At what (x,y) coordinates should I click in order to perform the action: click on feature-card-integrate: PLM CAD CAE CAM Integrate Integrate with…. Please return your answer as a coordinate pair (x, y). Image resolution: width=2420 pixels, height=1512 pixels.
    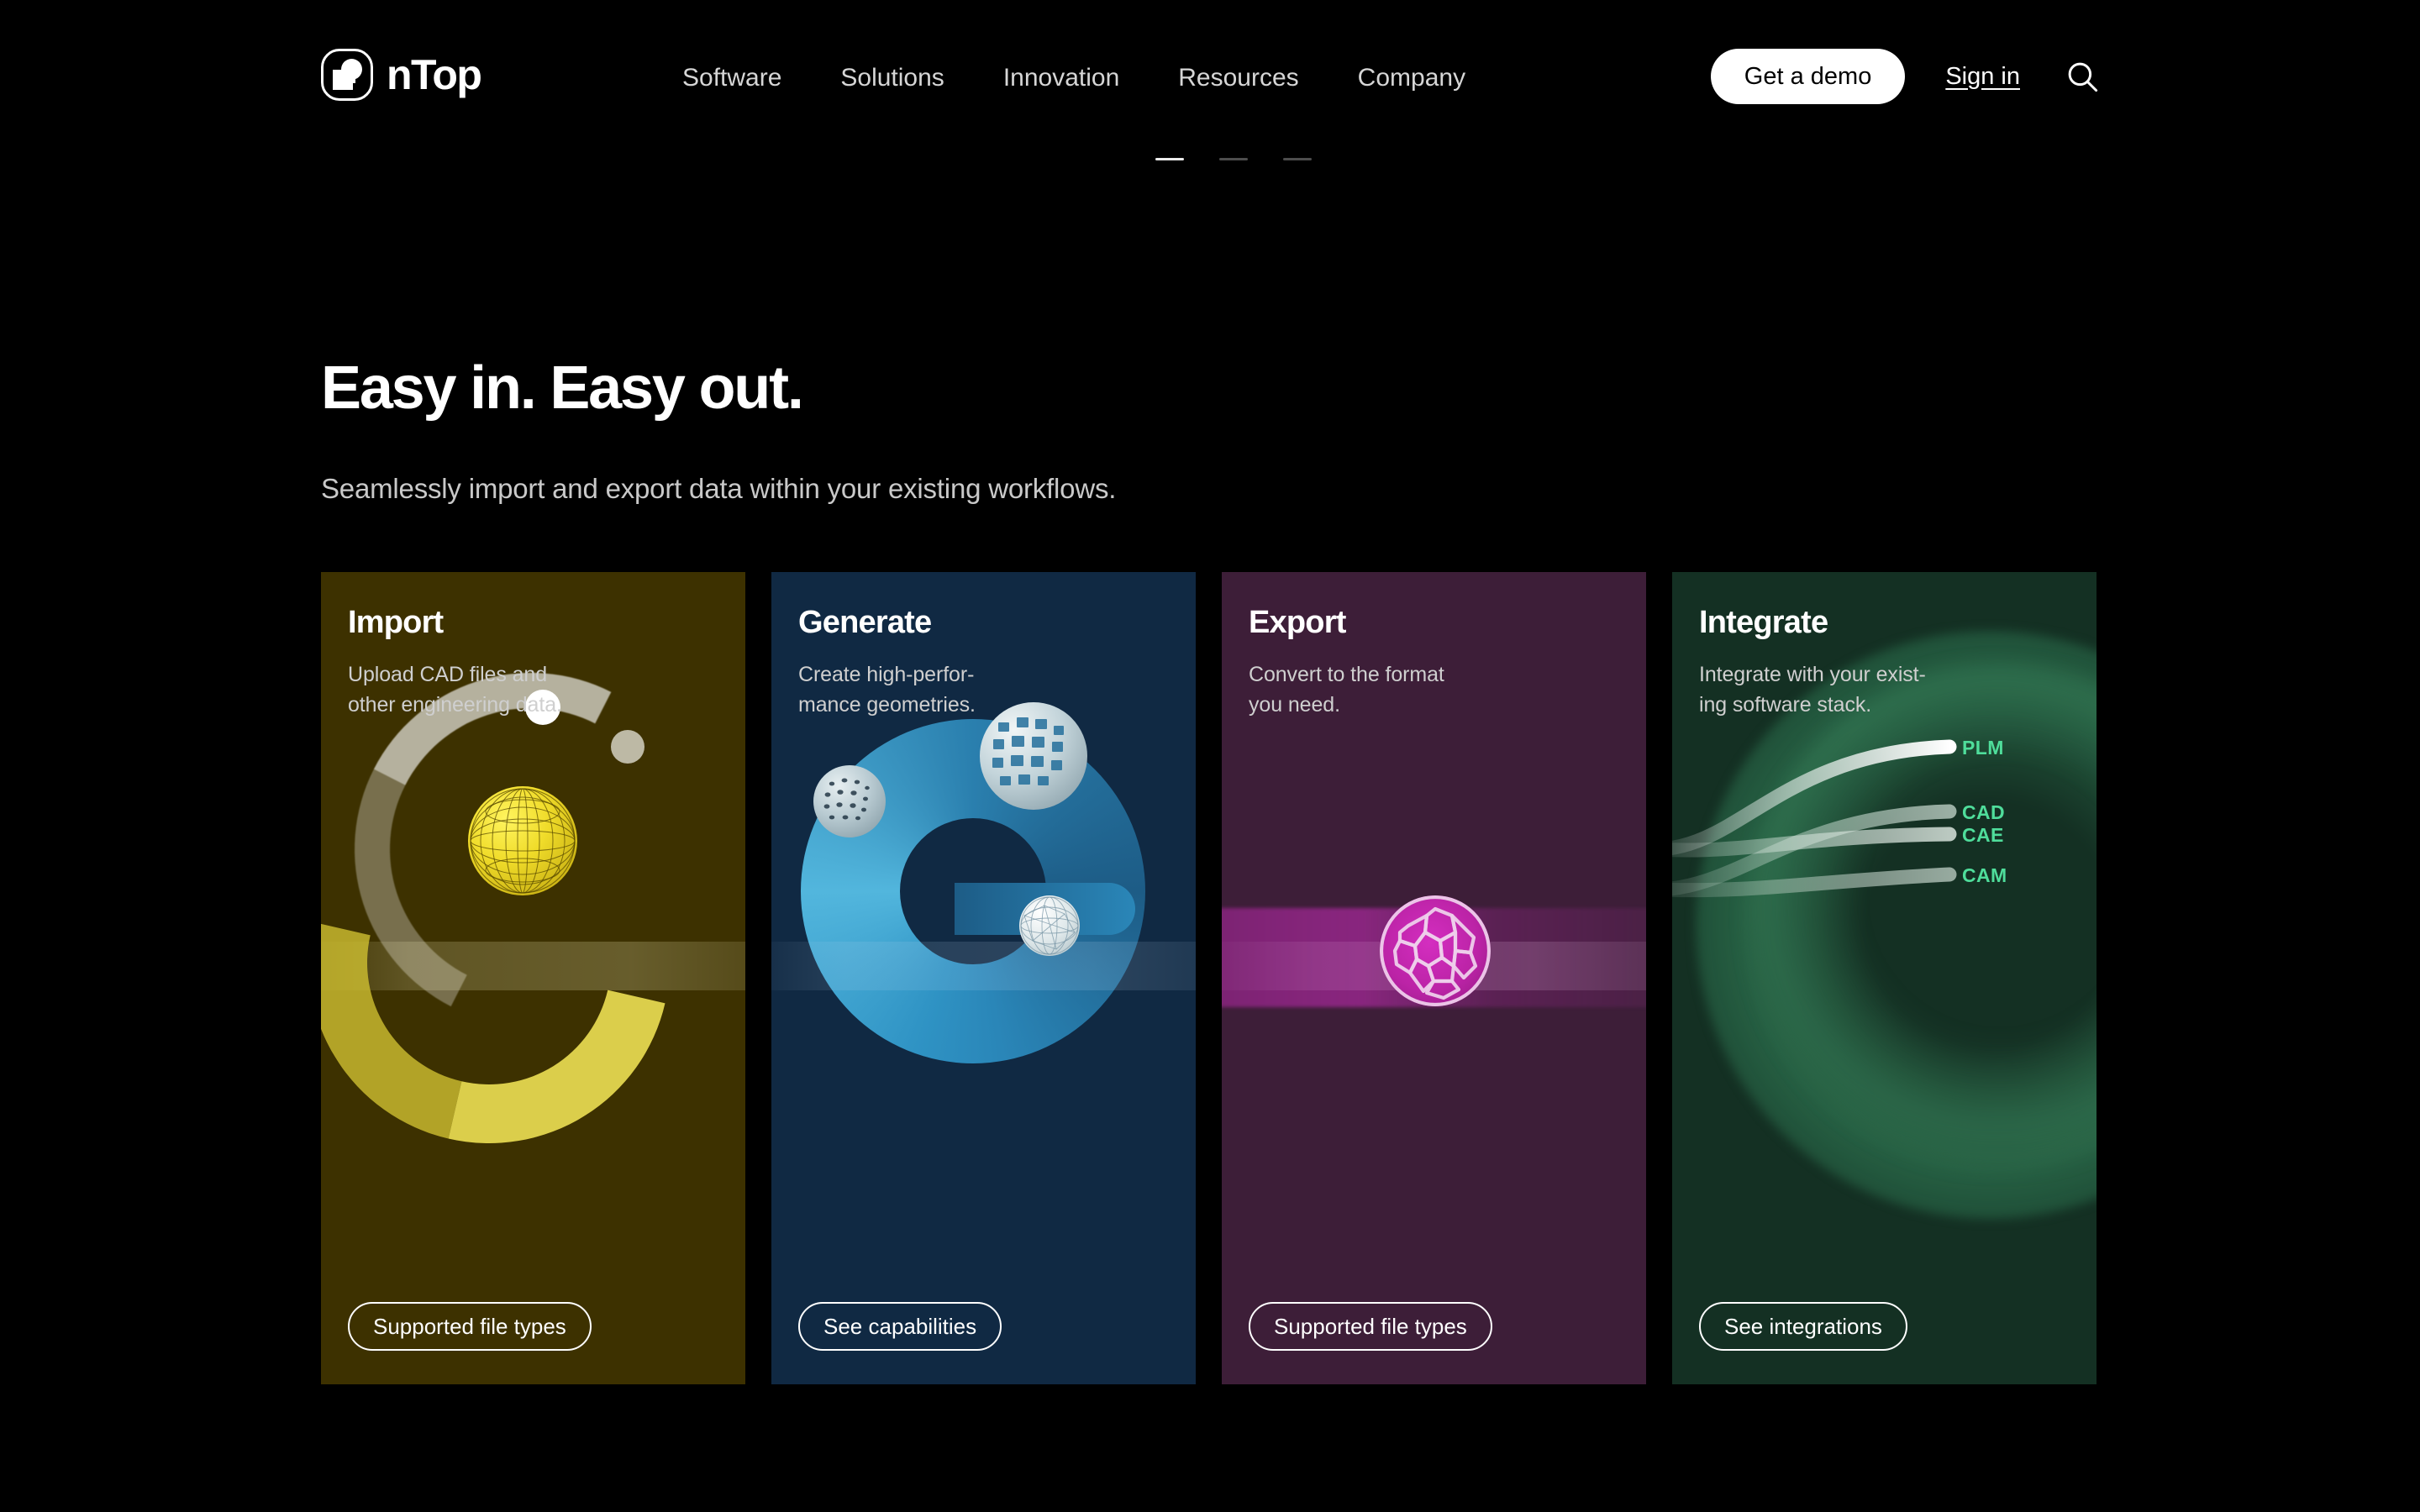
    Looking at the image, I should click on (1884, 978).